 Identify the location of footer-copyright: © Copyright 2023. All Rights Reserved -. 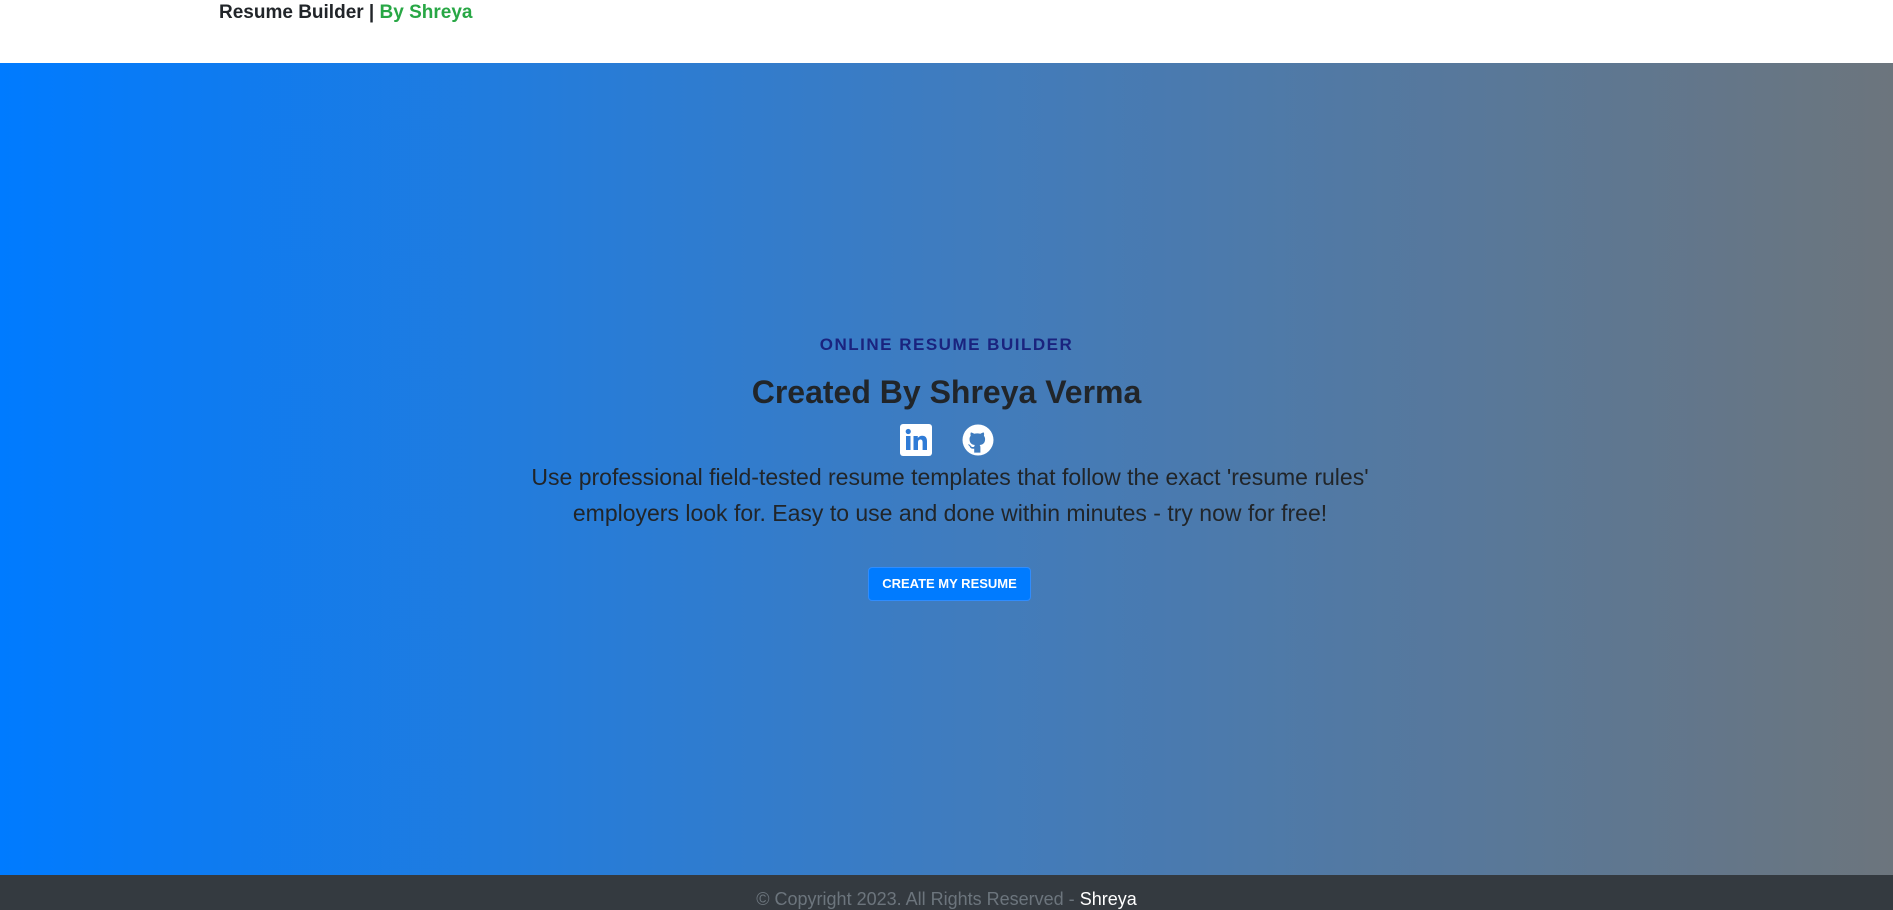
(918, 899).